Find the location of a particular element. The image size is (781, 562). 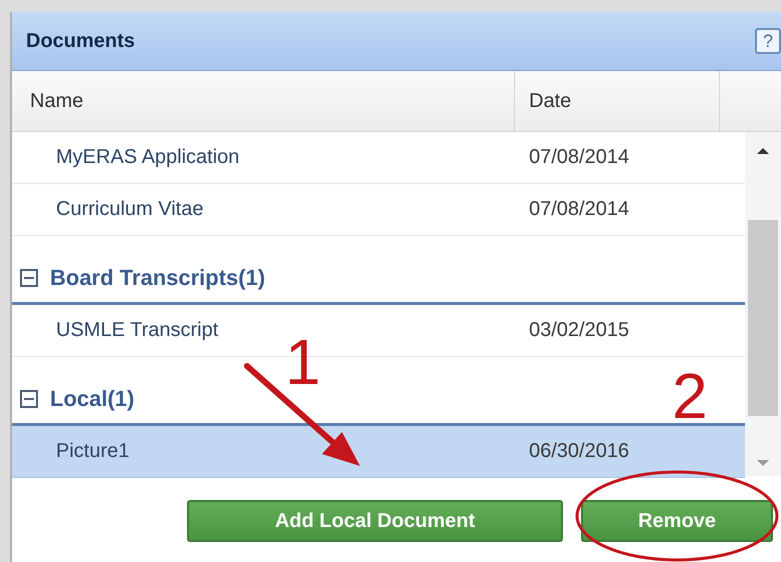

document-date: 03/02/2015 is located at coordinates (579, 330).